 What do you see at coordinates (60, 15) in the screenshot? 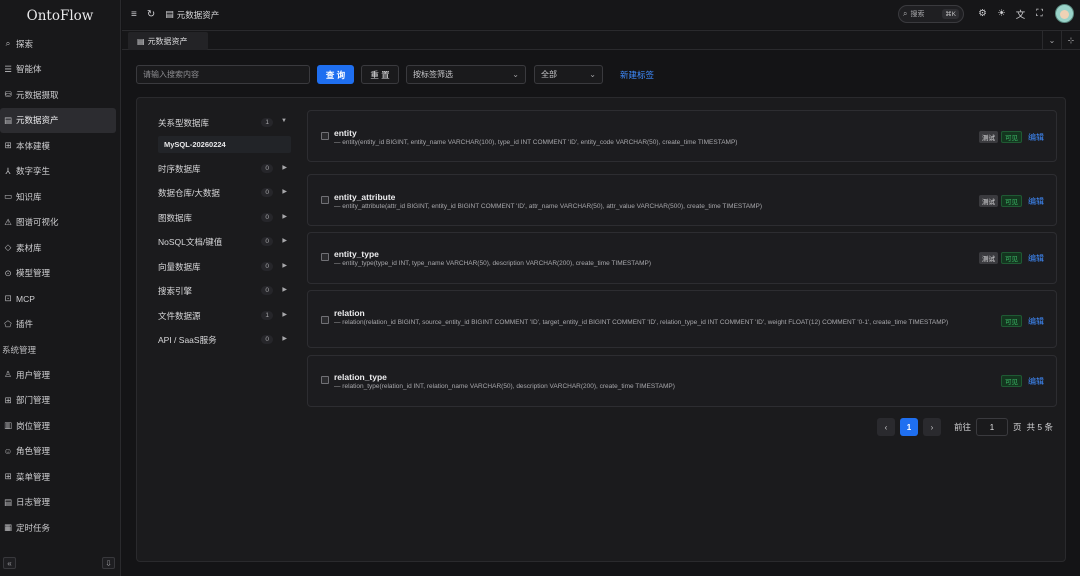
I see `app-logo: OntoFlow` at bounding box center [60, 15].